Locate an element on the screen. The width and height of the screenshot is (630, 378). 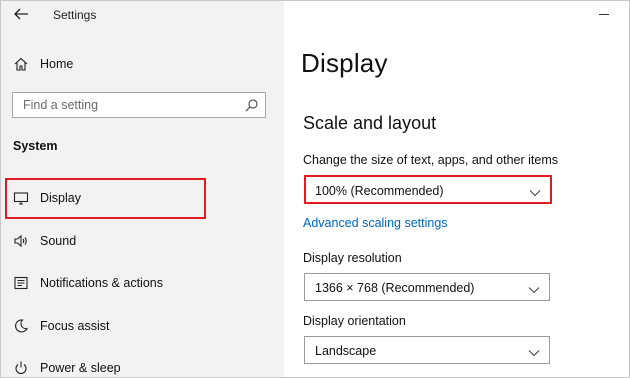
notification-icon is located at coordinates (21, 283).